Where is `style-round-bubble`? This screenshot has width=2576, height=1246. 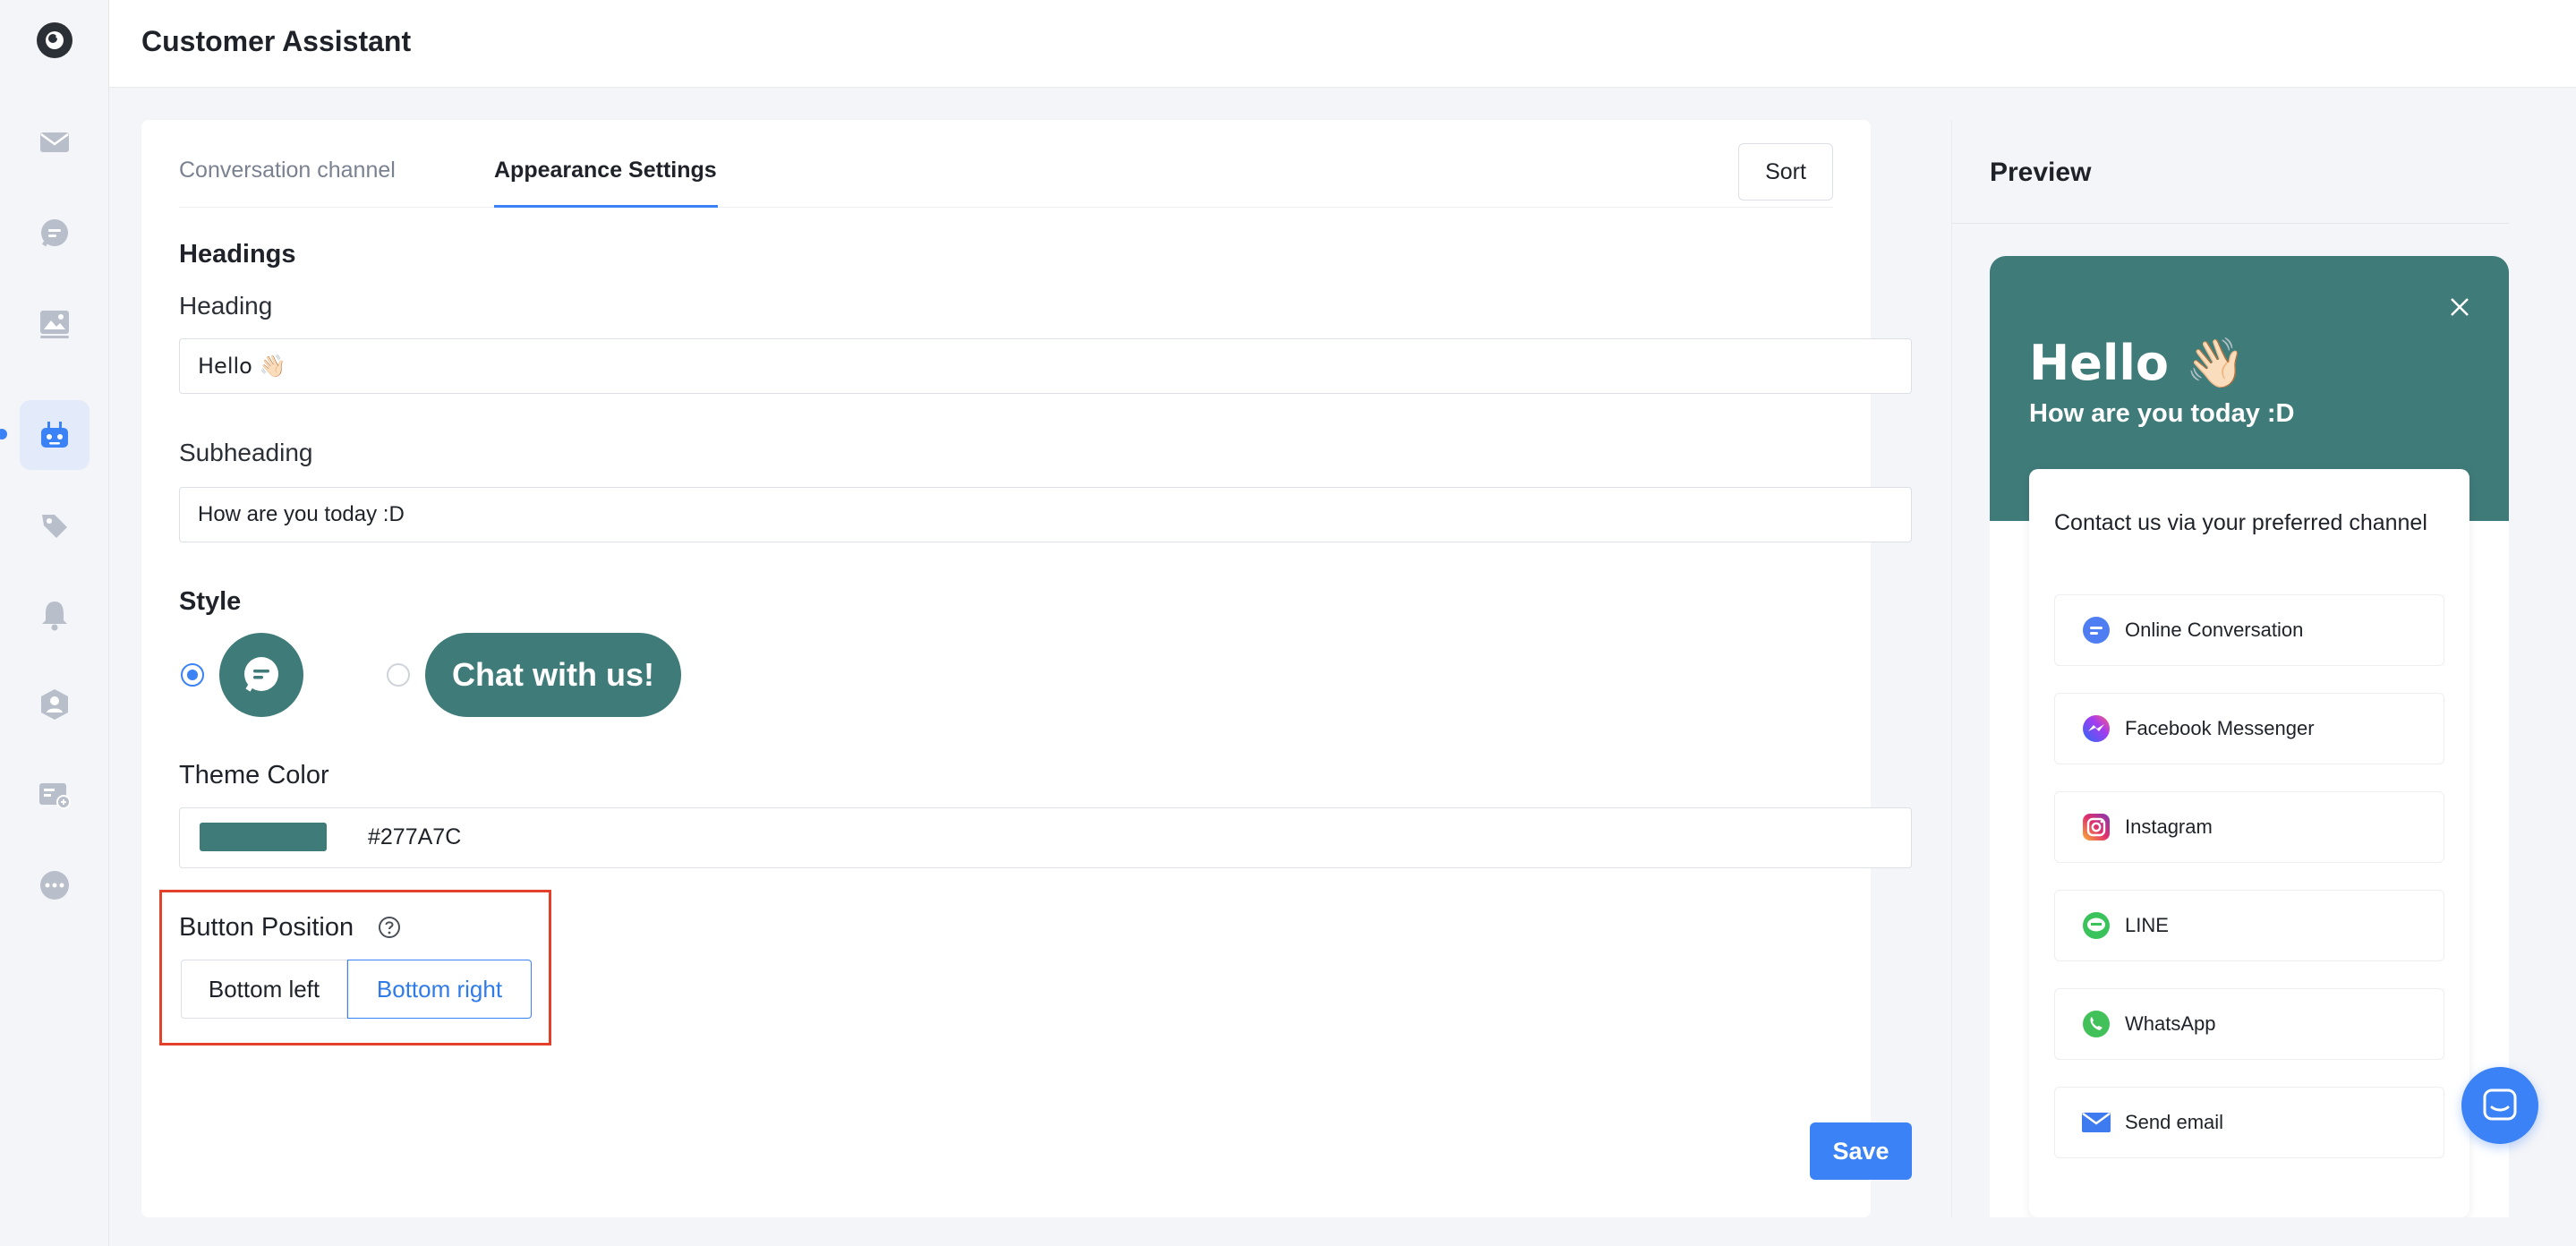 style-round-bubble is located at coordinates (261, 675).